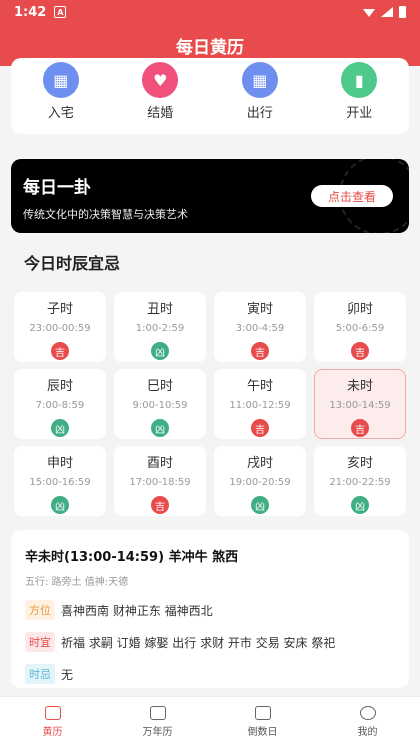  Describe the element at coordinates (157, 712) in the screenshot. I see `calendar-icon` at that location.